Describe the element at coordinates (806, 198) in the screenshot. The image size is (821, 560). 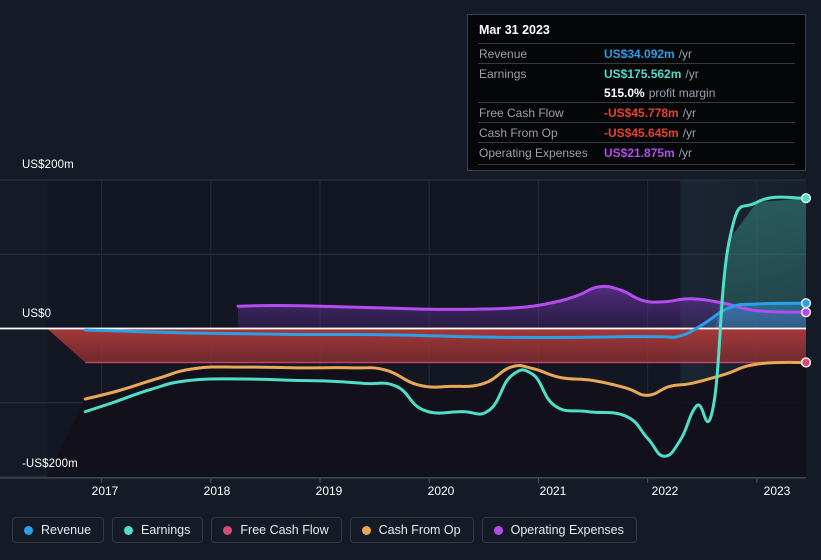
I see `endpoint-earnings` at that location.